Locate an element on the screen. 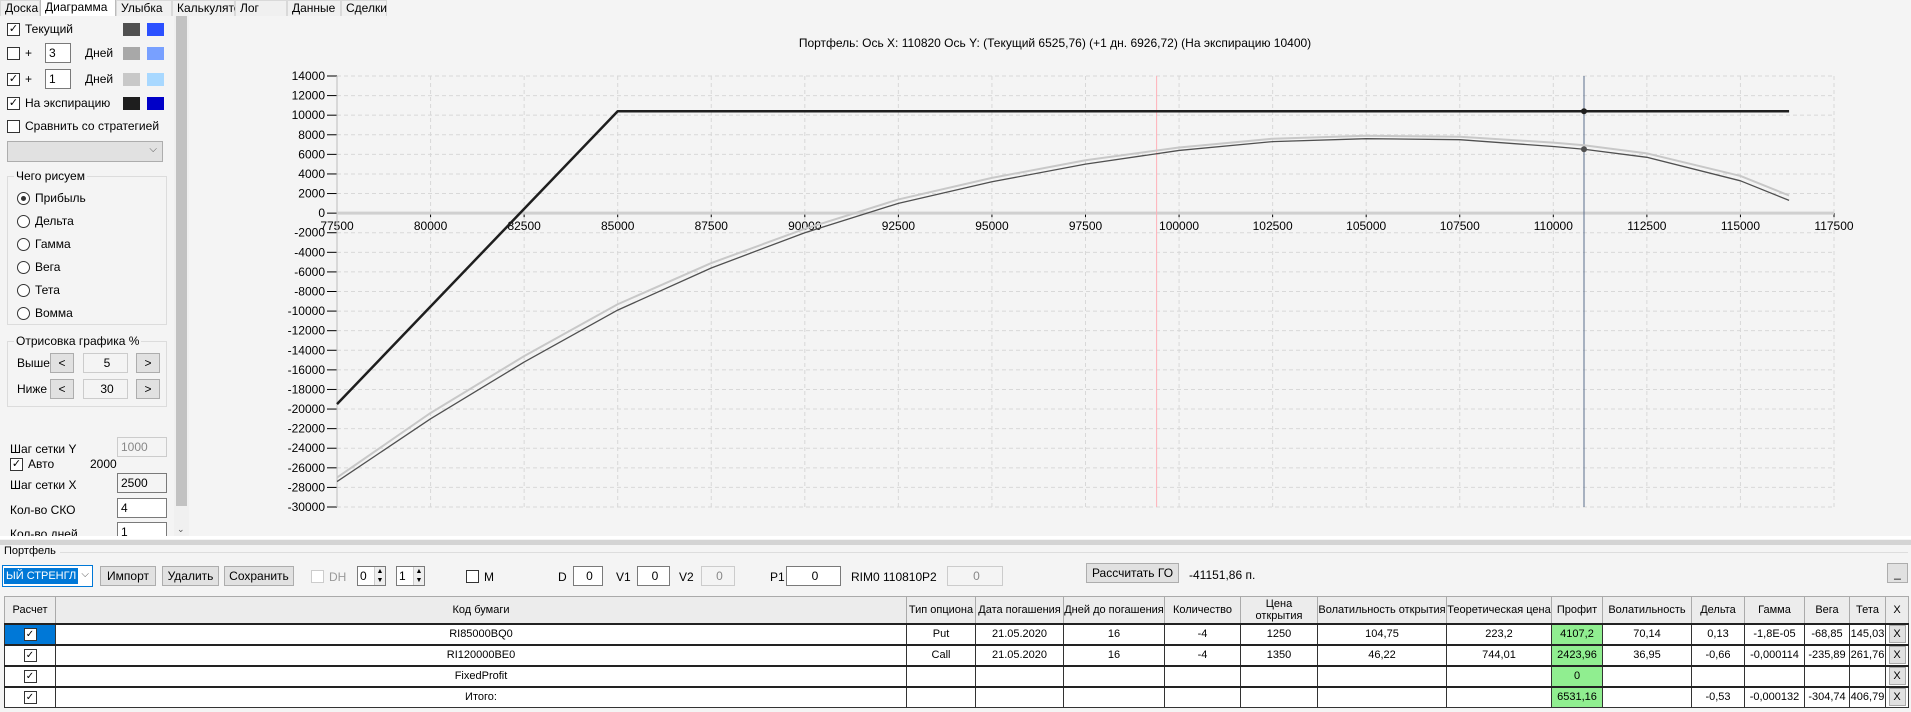  column-header: Количество is located at coordinates (1202, 610).